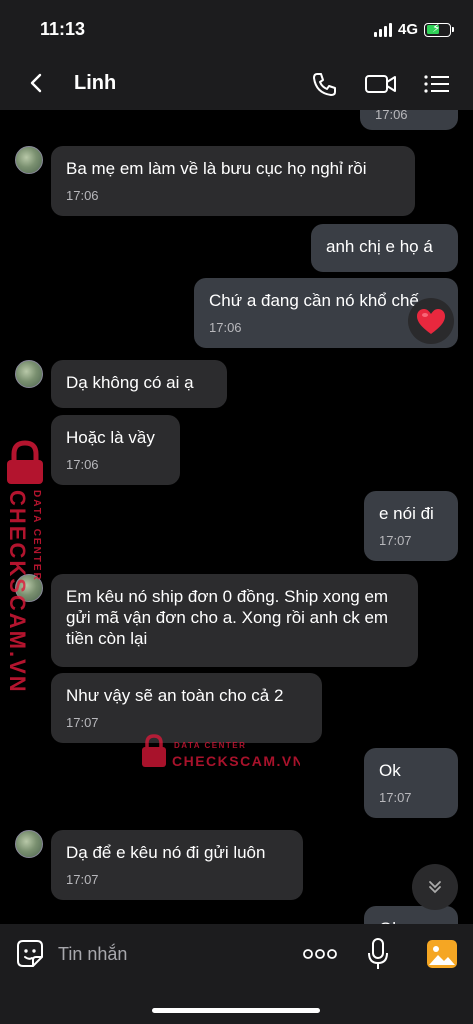  What do you see at coordinates (431, 321) in the screenshot?
I see `heart-reaction-icon` at bounding box center [431, 321].